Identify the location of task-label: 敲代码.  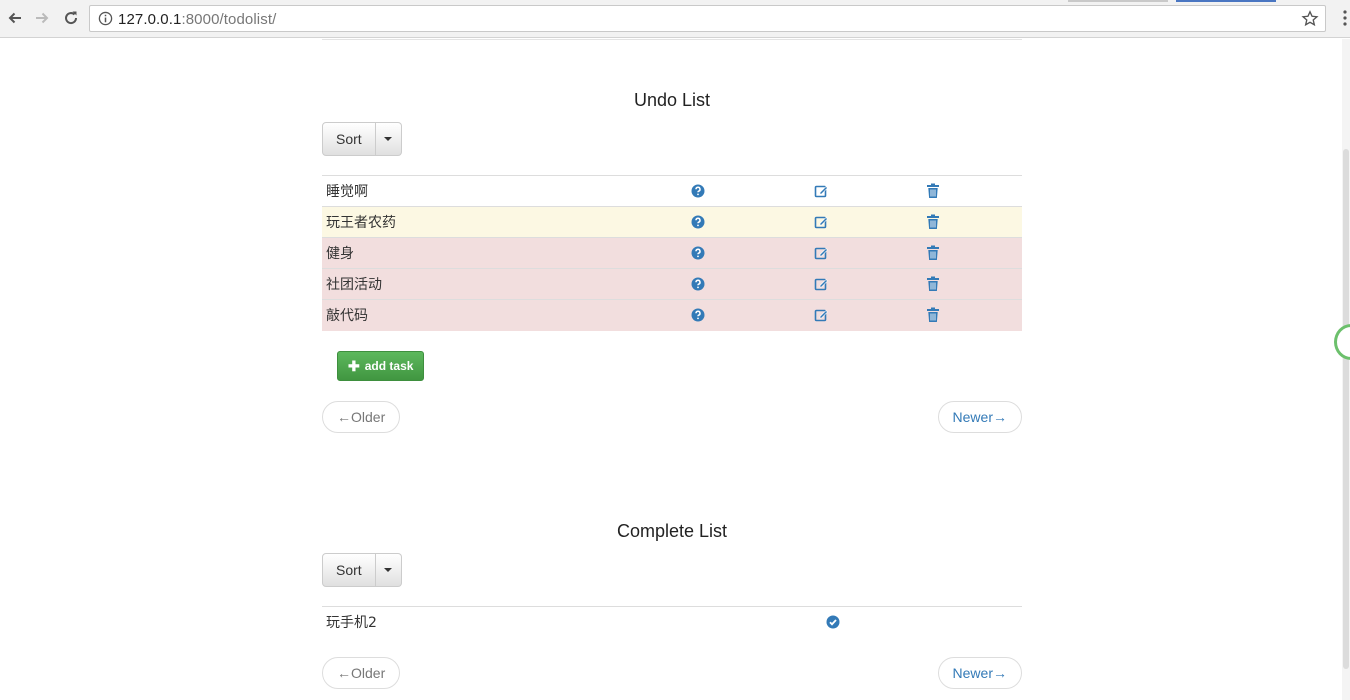
(504, 315).